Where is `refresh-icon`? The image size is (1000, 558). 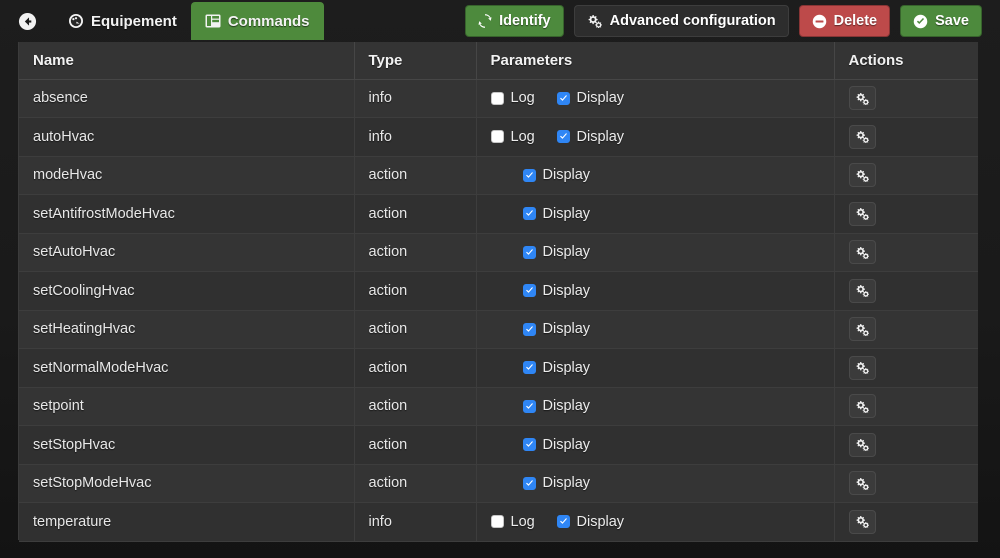
refresh-icon is located at coordinates (485, 21).